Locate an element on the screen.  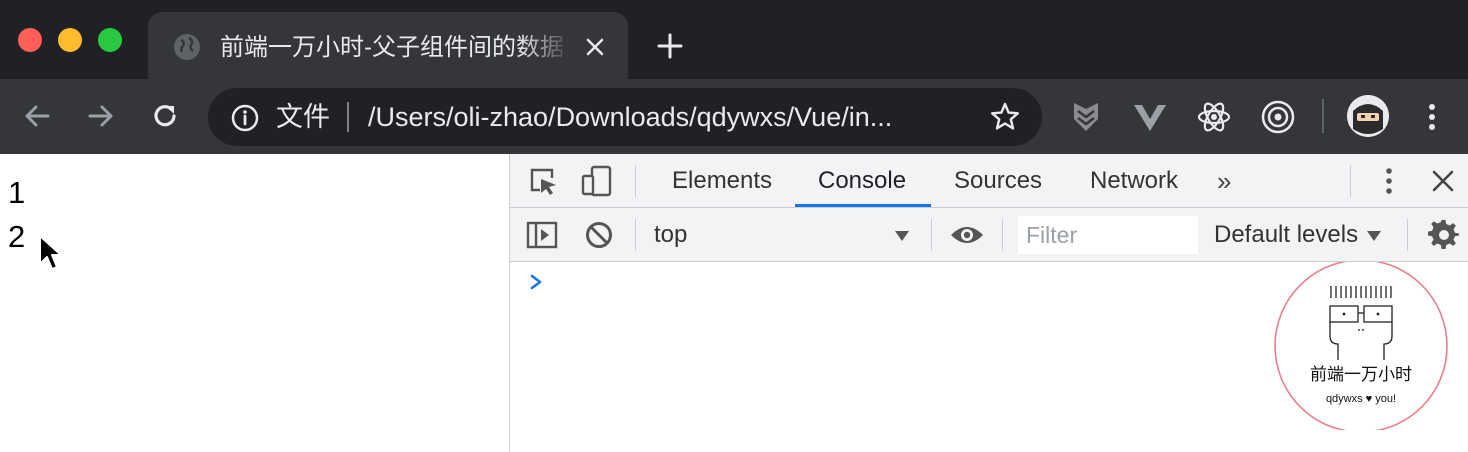
browser-tab: 前端一万小时-父子组件间的数据 is located at coordinates (388, 45).